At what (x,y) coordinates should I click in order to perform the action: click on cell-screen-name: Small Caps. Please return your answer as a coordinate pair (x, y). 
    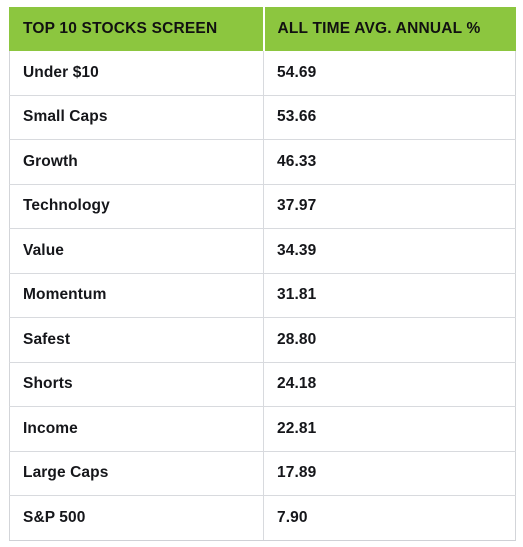
    Looking at the image, I should click on (136, 117).